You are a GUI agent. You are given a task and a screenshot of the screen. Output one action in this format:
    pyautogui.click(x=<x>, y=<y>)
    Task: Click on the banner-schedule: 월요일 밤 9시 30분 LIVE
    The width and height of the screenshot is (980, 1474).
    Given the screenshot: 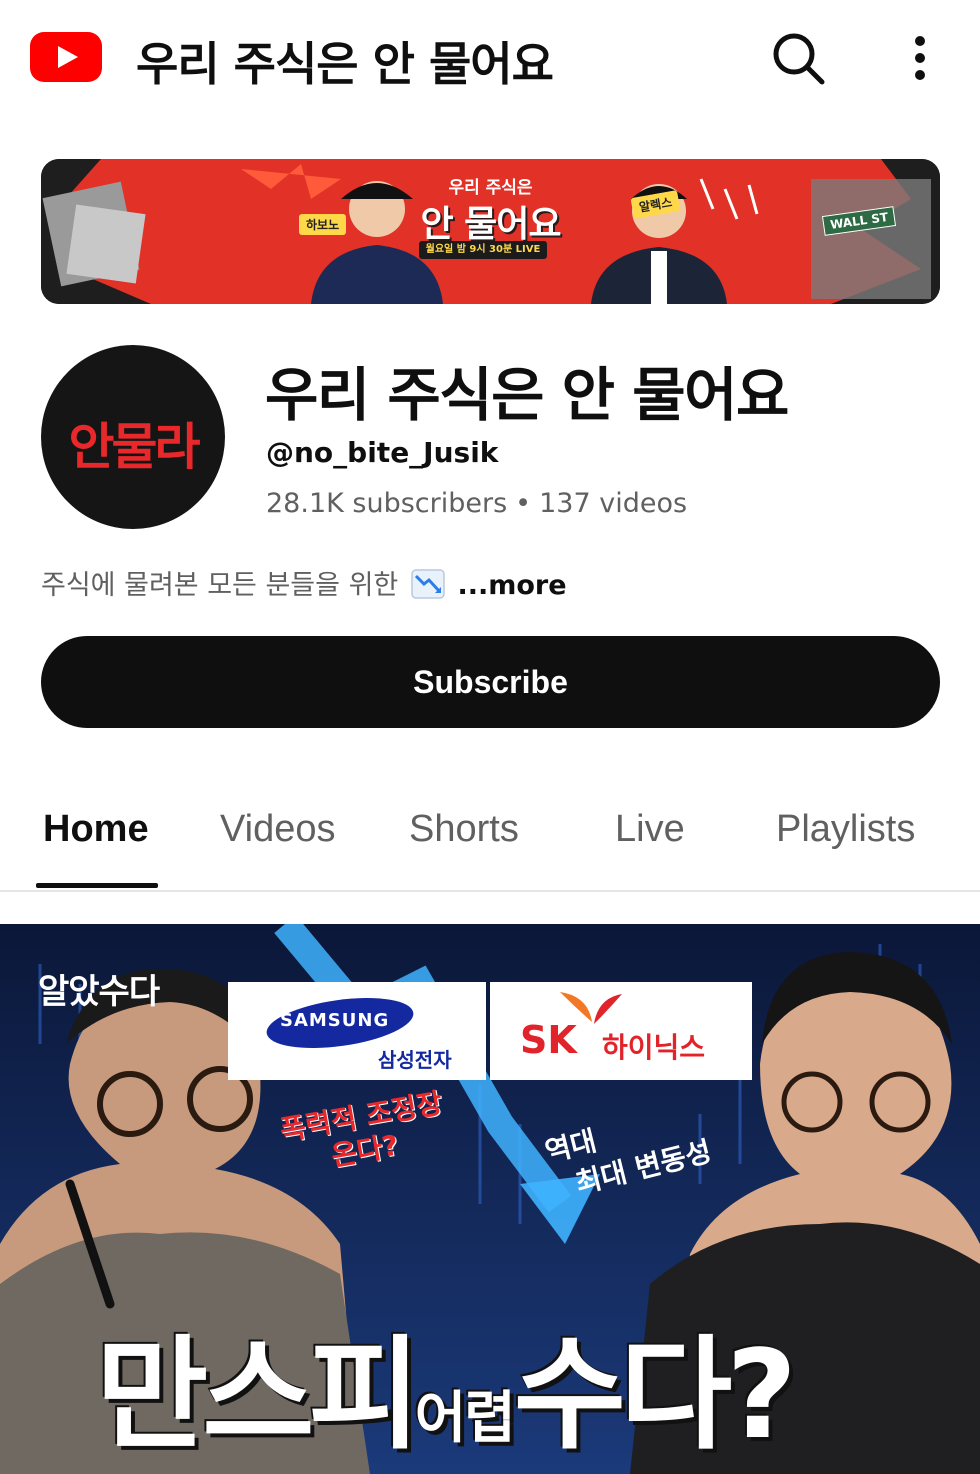 What is the action you would take?
    pyautogui.click(x=483, y=250)
    